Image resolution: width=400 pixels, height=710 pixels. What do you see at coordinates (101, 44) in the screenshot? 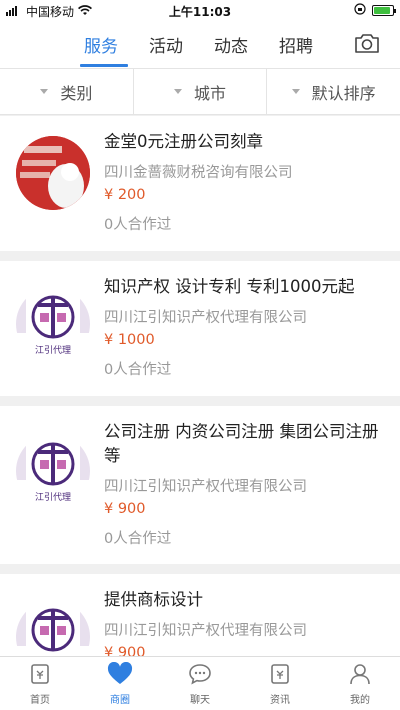
I see `tab-service: 服务` at bounding box center [101, 44].